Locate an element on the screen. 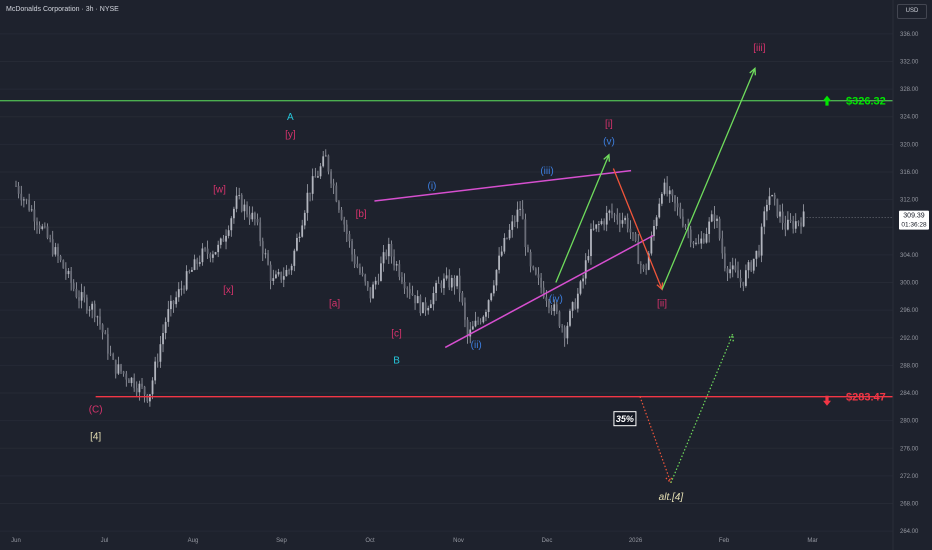  wave-label: (C) is located at coordinates (96, 409).